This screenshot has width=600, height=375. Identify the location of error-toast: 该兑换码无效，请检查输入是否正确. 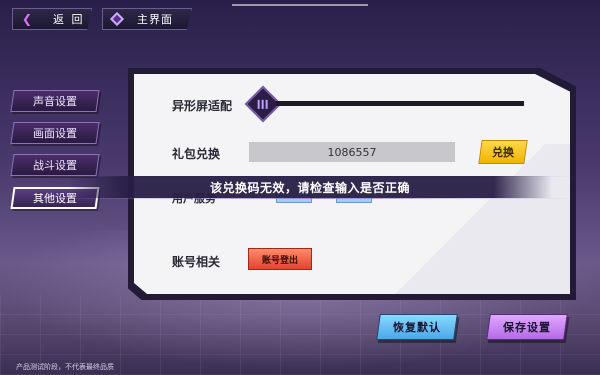
(310, 187).